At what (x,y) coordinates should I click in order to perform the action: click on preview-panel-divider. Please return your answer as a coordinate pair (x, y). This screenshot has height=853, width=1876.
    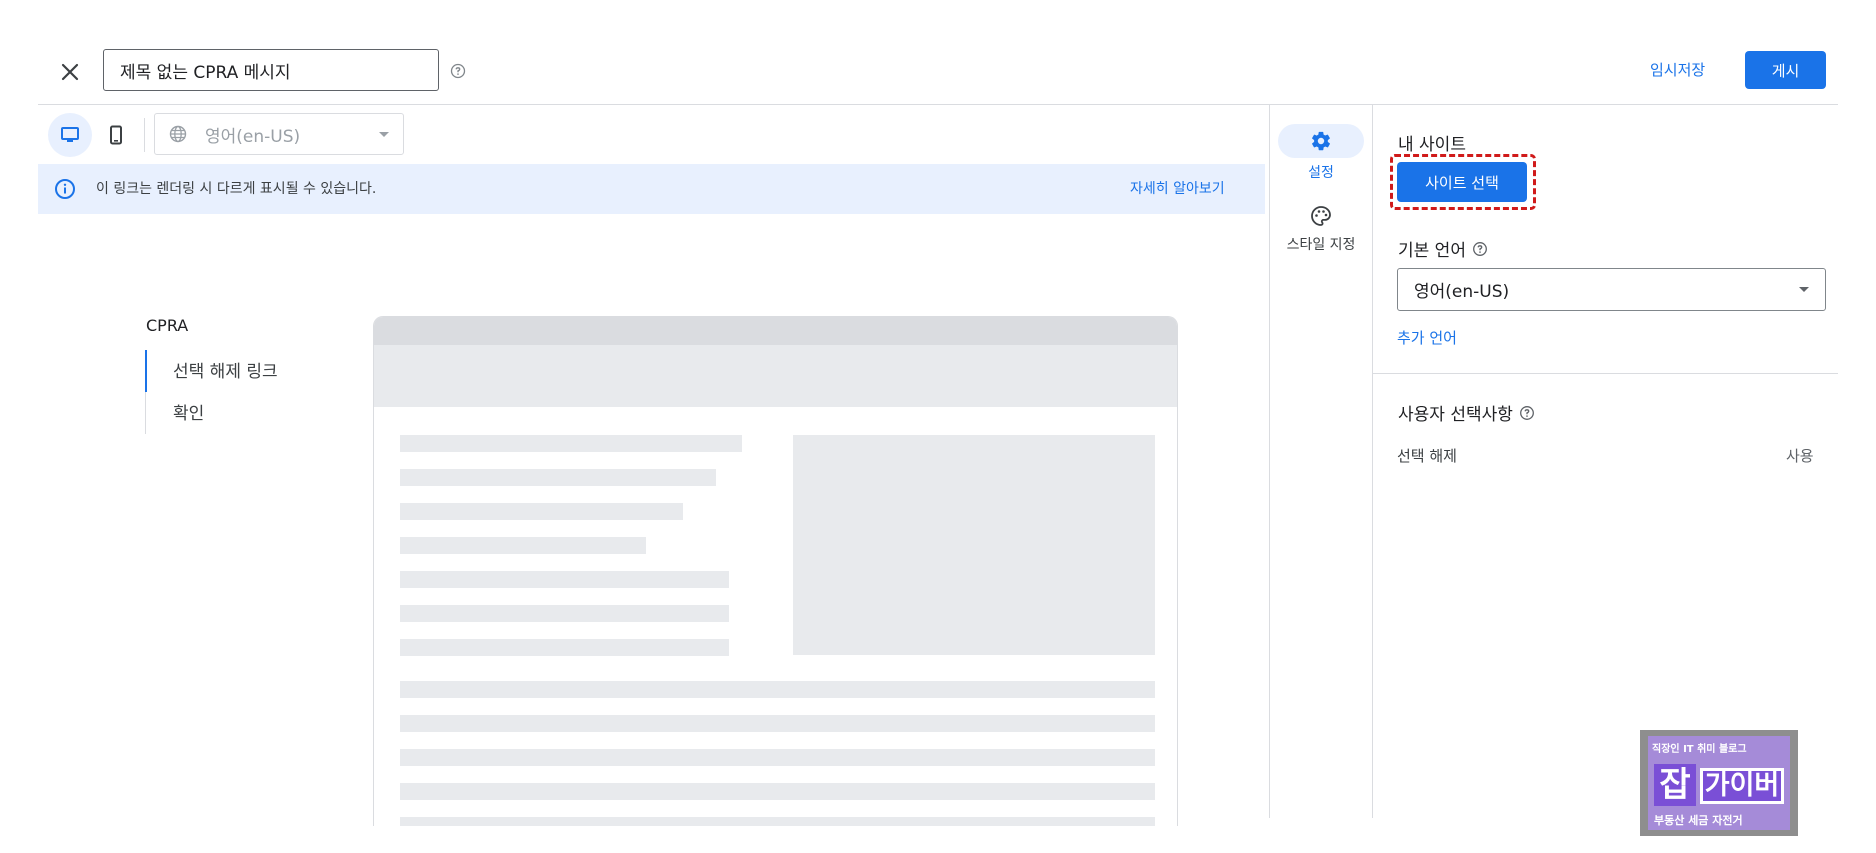
    Looking at the image, I should click on (1269, 461).